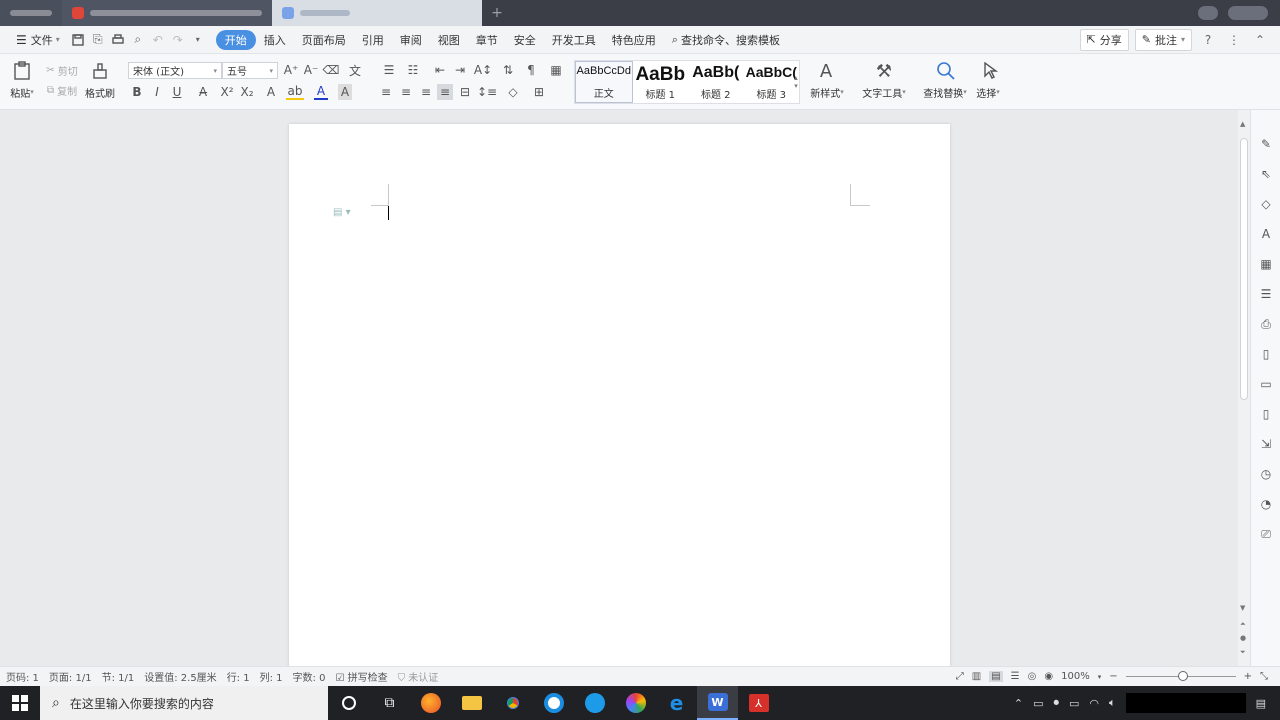 This screenshot has height=720, width=1280. I want to click on window-controls, so click(1248, 13).